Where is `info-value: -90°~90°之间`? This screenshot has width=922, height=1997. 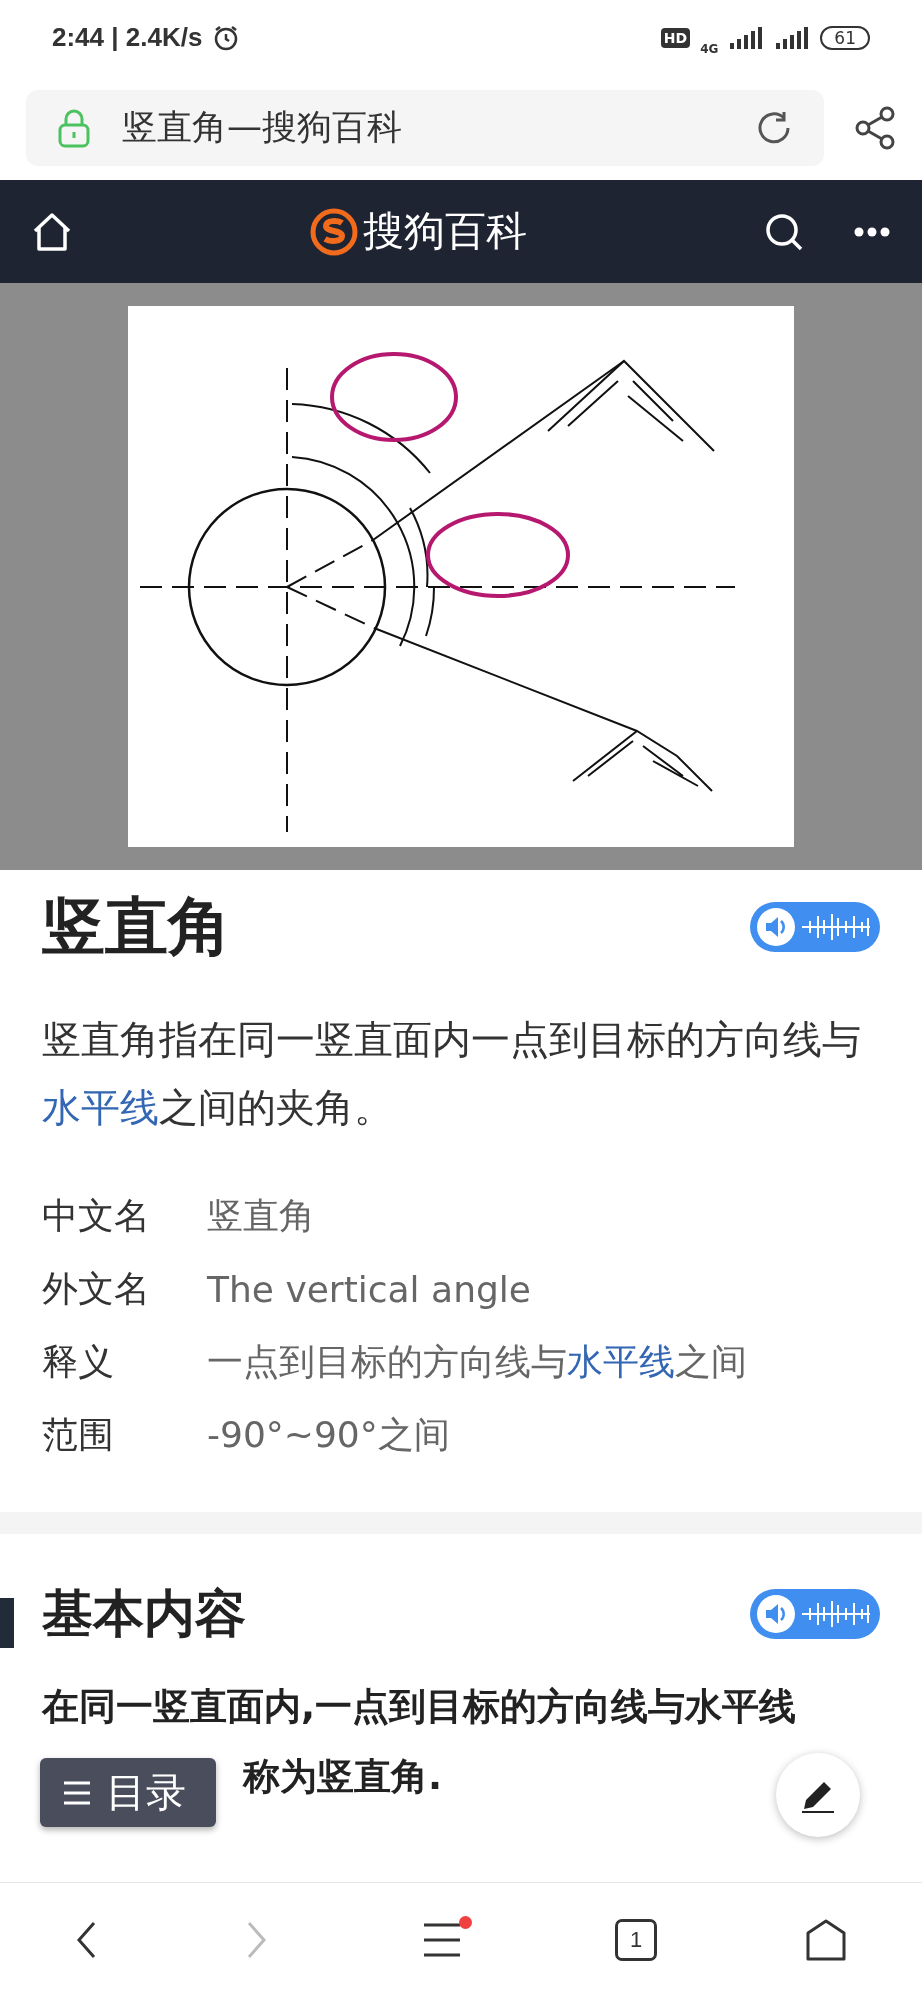 info-value: -90°~90°之间 is located at coordinates (328, 1435).